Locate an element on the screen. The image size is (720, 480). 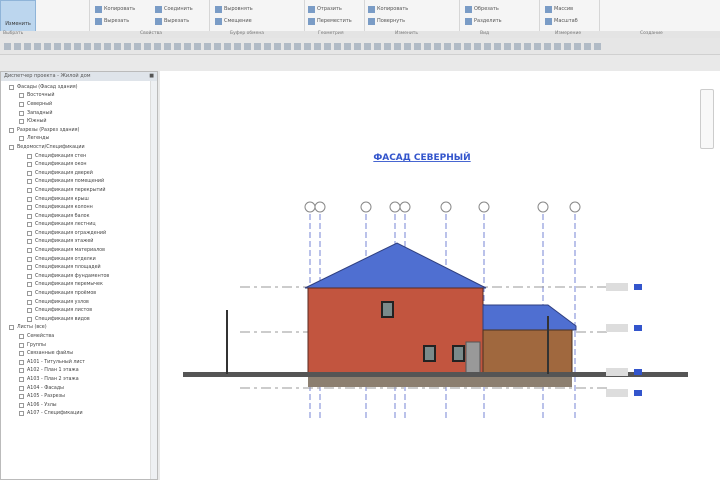
tree-item: Группы is located at coordinates (81, 345).